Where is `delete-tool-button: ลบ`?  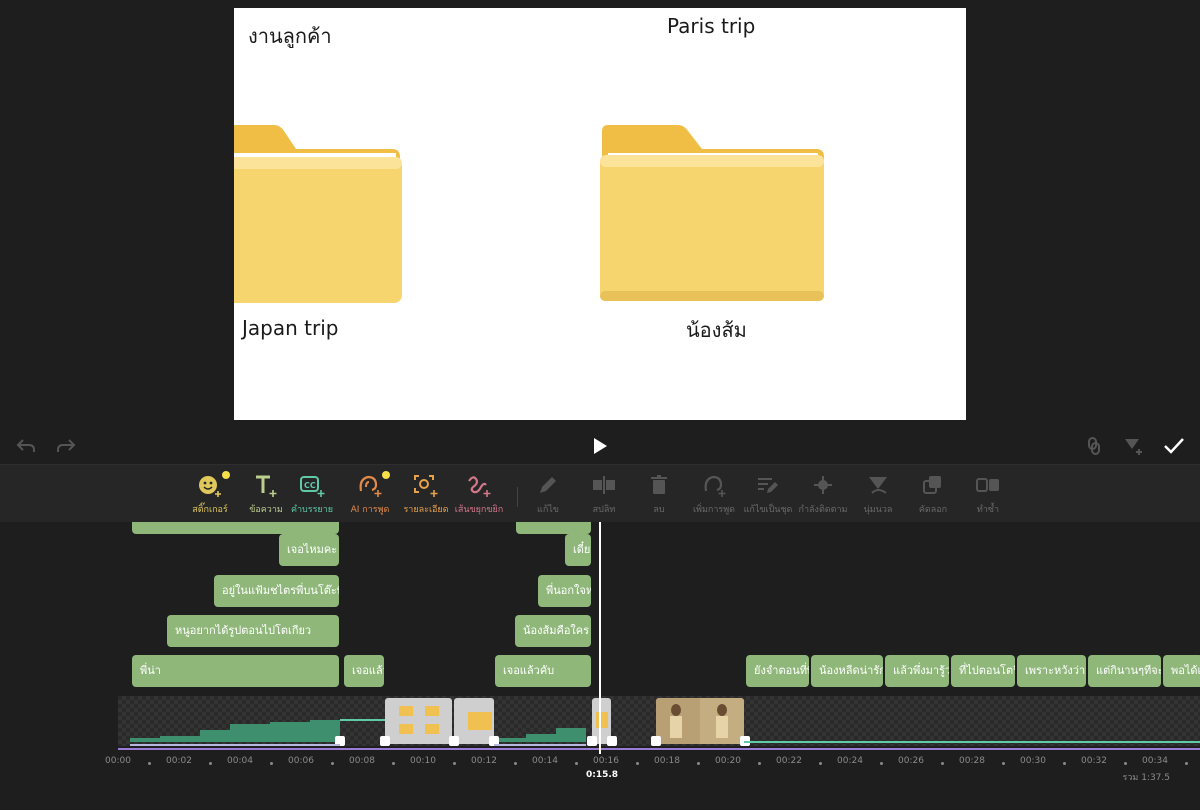 delete-tool-button: ลบ is located at coordinates (659, 497).